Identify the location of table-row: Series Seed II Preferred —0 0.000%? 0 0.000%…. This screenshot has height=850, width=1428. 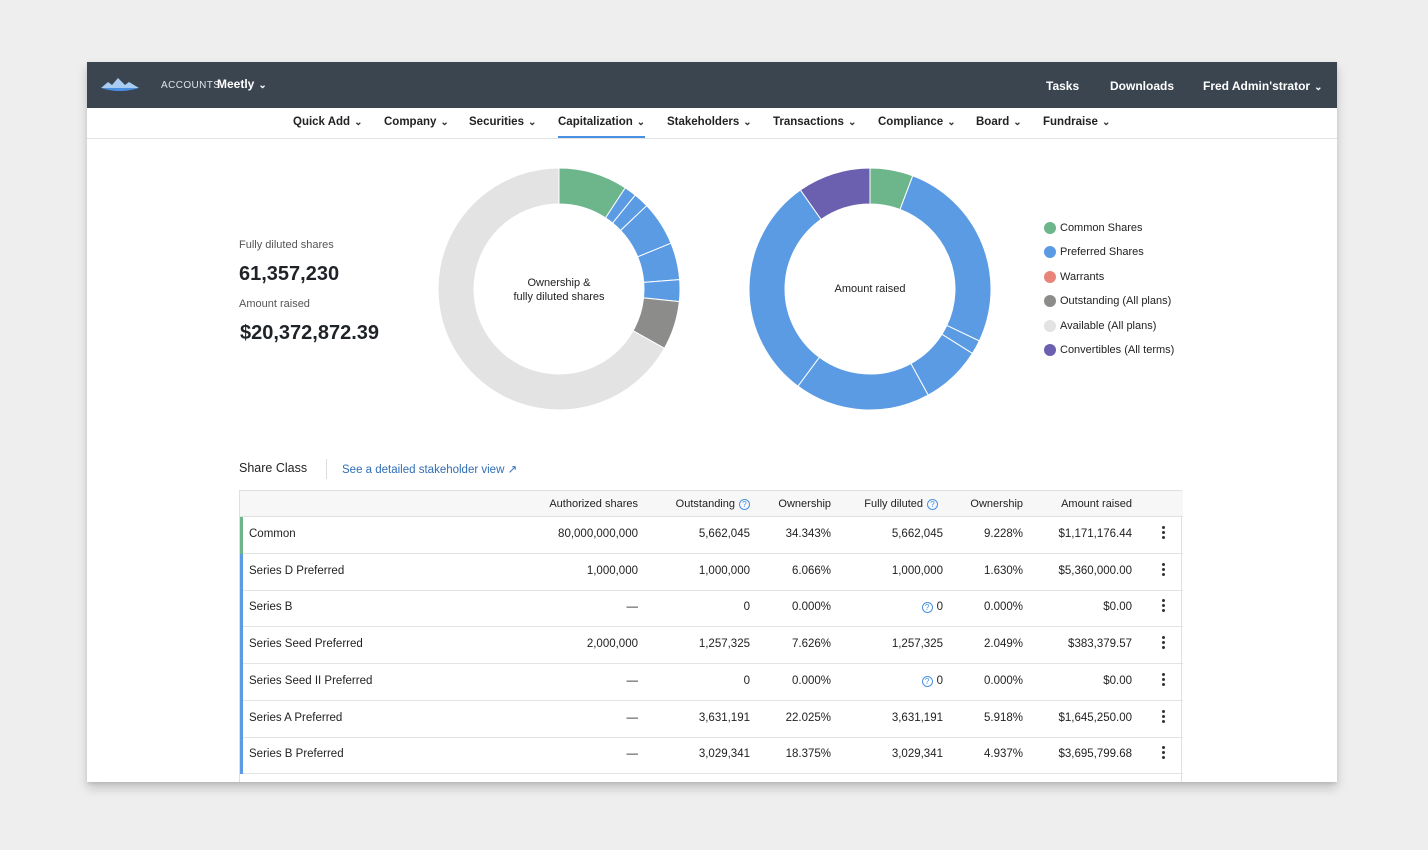
(711, 682).